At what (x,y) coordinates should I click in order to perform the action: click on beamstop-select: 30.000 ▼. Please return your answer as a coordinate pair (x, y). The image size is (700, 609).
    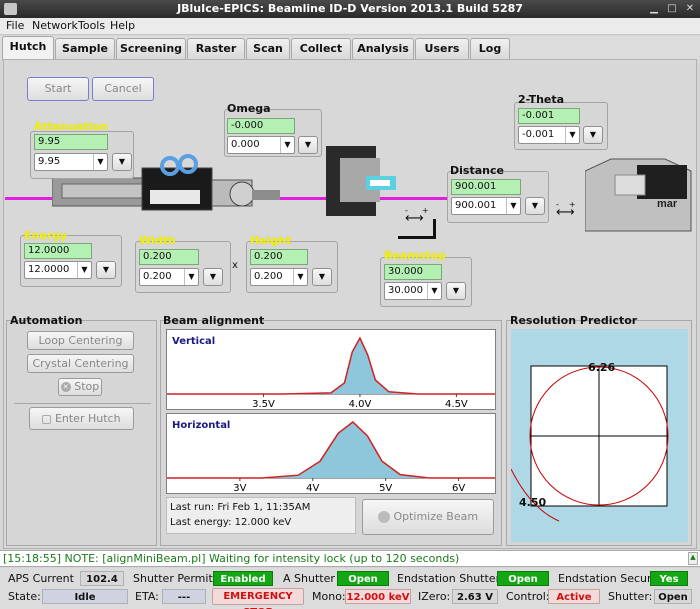
    Looking at the image, I should click on (413, 291).